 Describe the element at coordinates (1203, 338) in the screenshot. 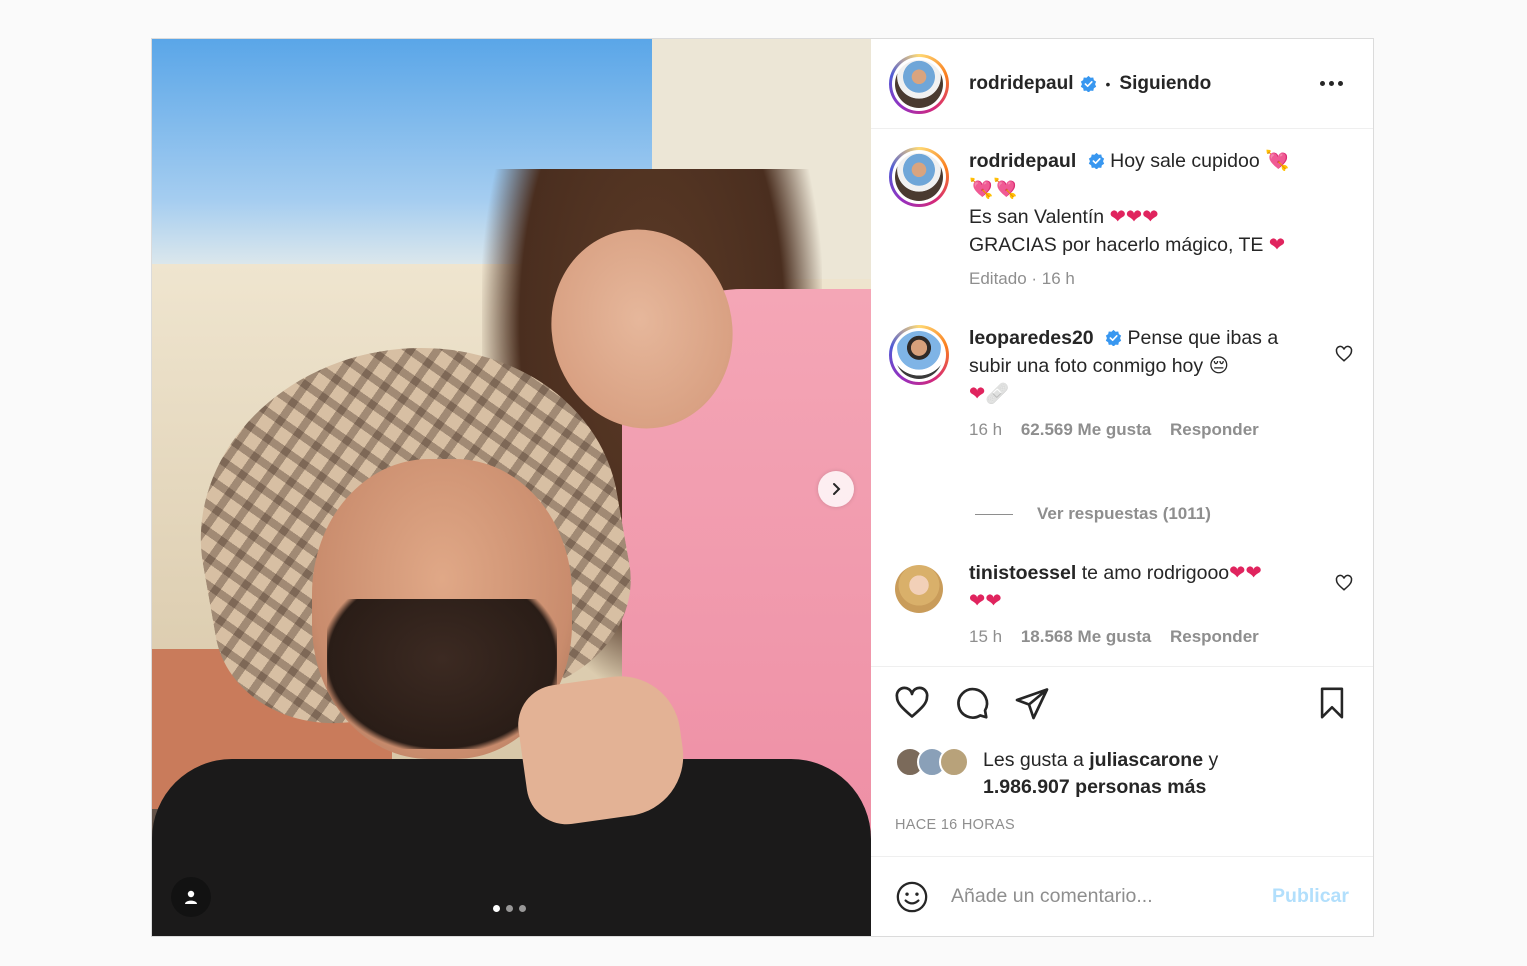

I see `comment-text: Pense que ibas a` at that location.